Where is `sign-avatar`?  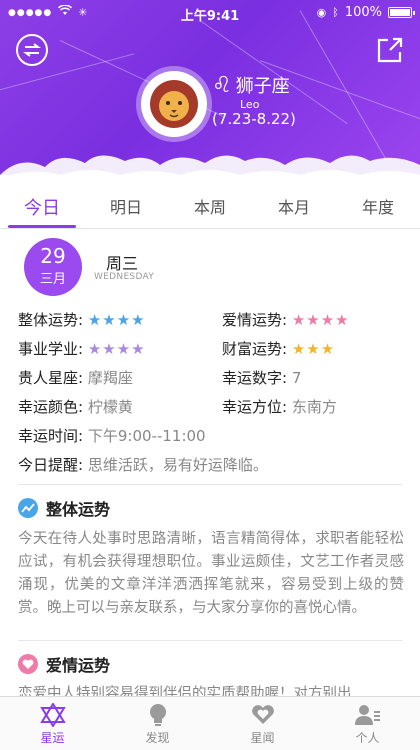 sign-avatar is located at coordinates (174, 104).